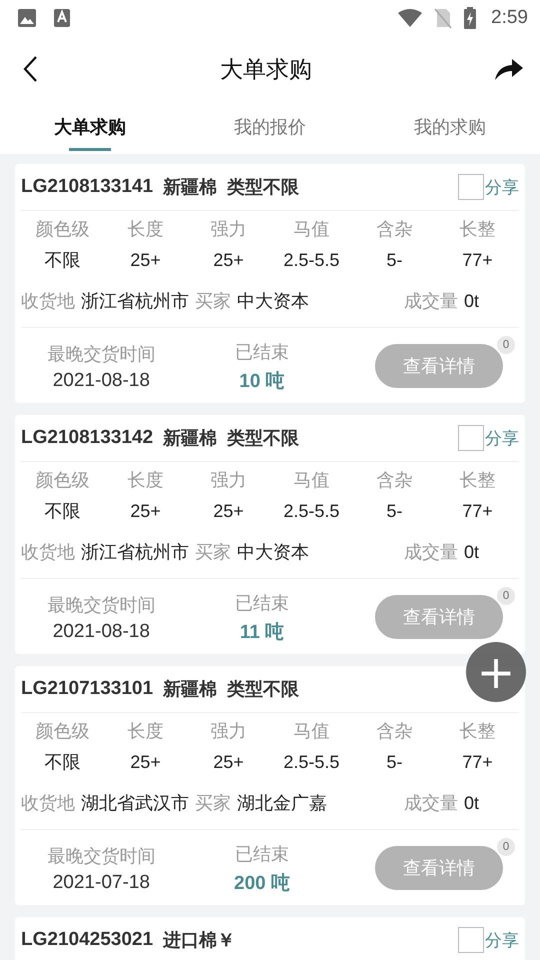  Describe the element at coordinates (87, 940) in the screenshot. I see `order-code: LG2104253021` at that location.